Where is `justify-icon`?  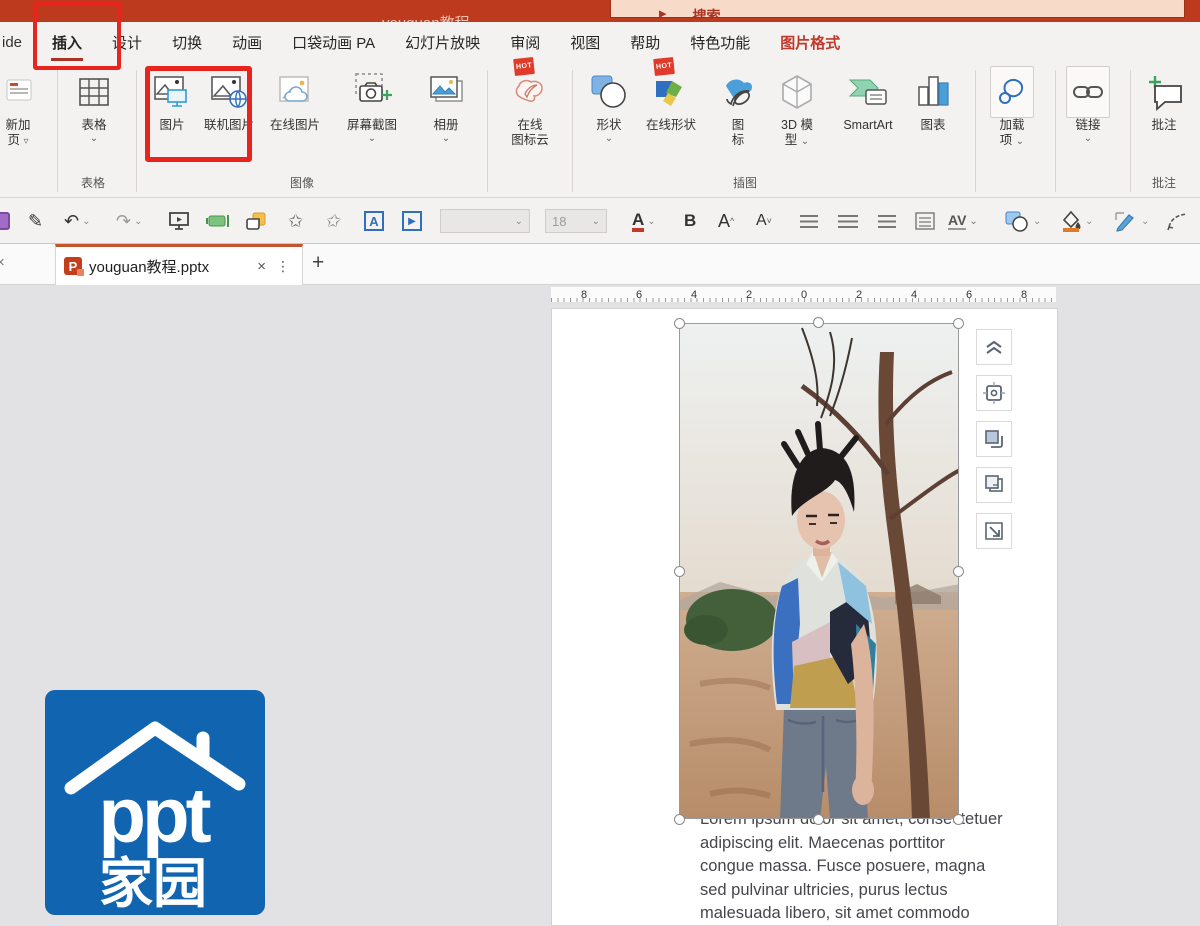
justify-icon is located at coordinates (848, 221).